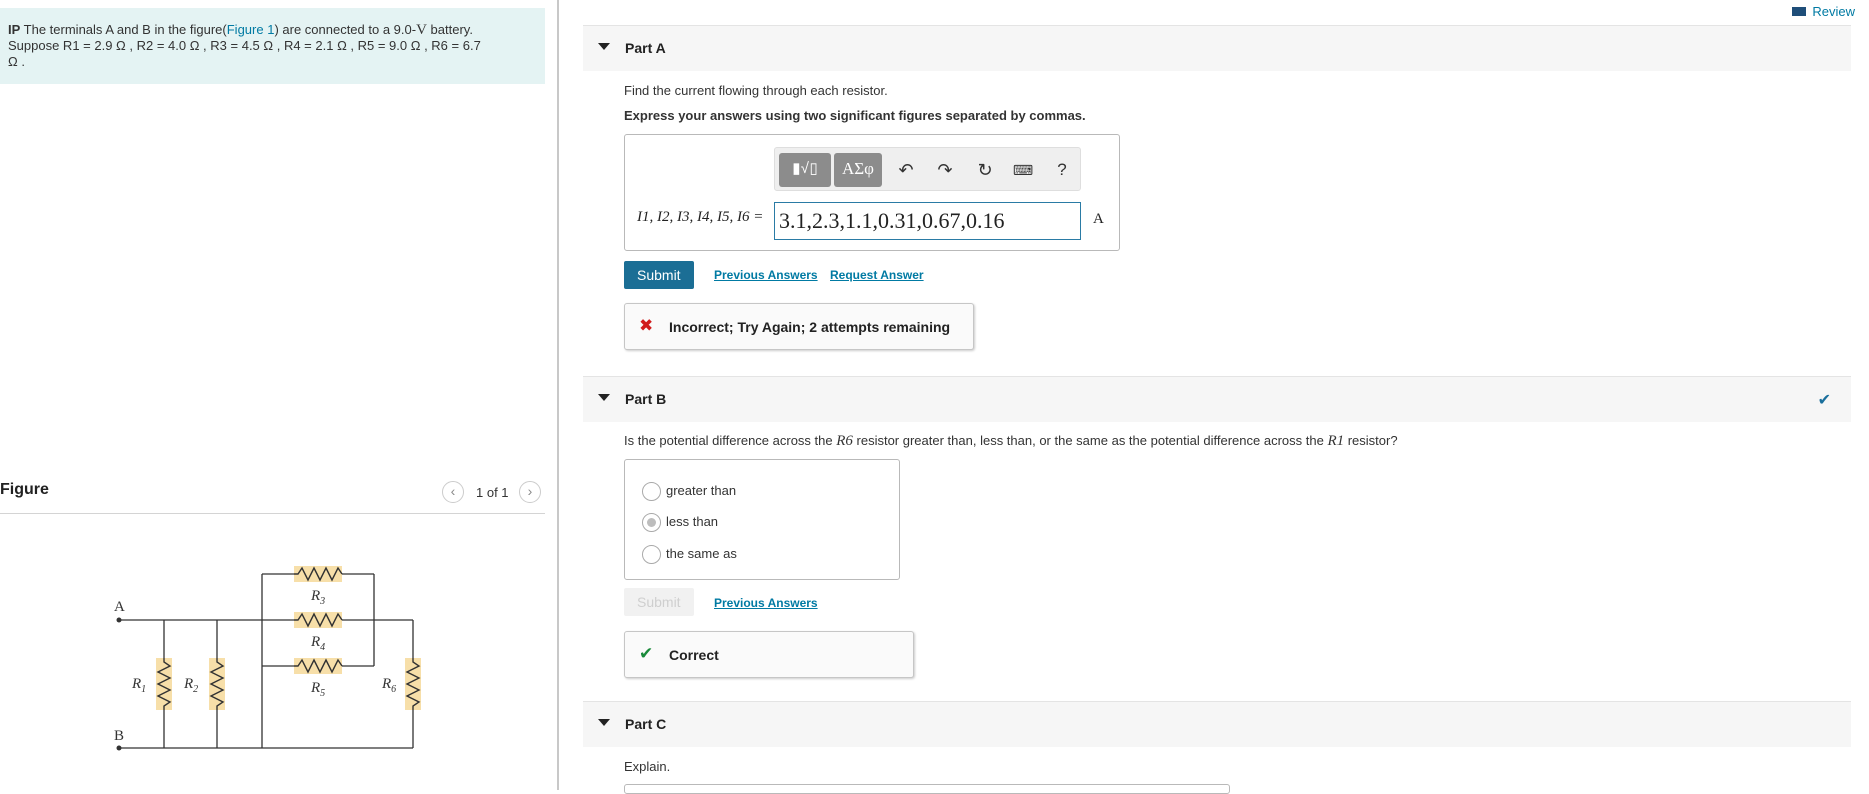 The height and width of the screenshot is (794, 1869). What do you see at coordinates (492, 492) in the screenshot?
I see `figure-pager-count: 1 of 1` at bounding box center [492, 492].